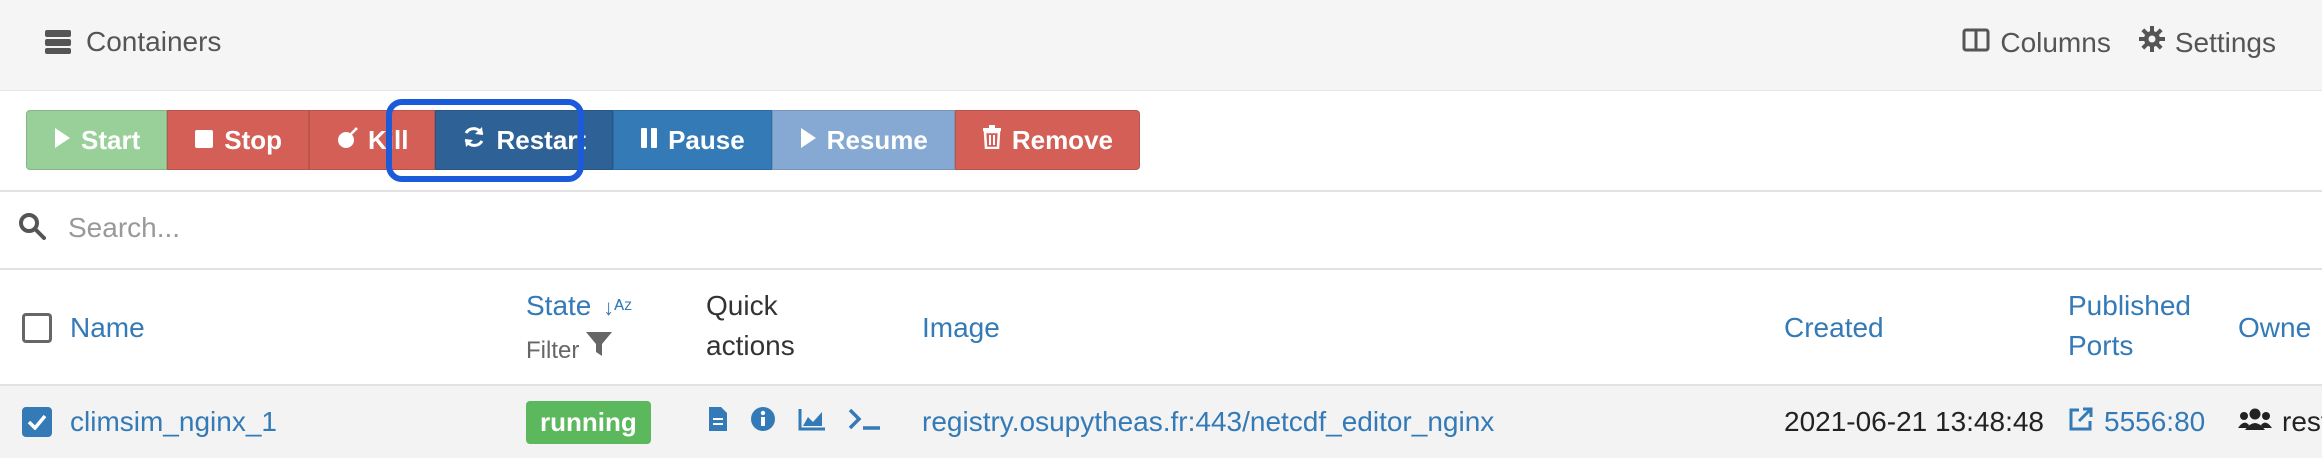 This screenshot has width=2322, height=458. I want to click on toolbar-divider, so click(1161, 191).